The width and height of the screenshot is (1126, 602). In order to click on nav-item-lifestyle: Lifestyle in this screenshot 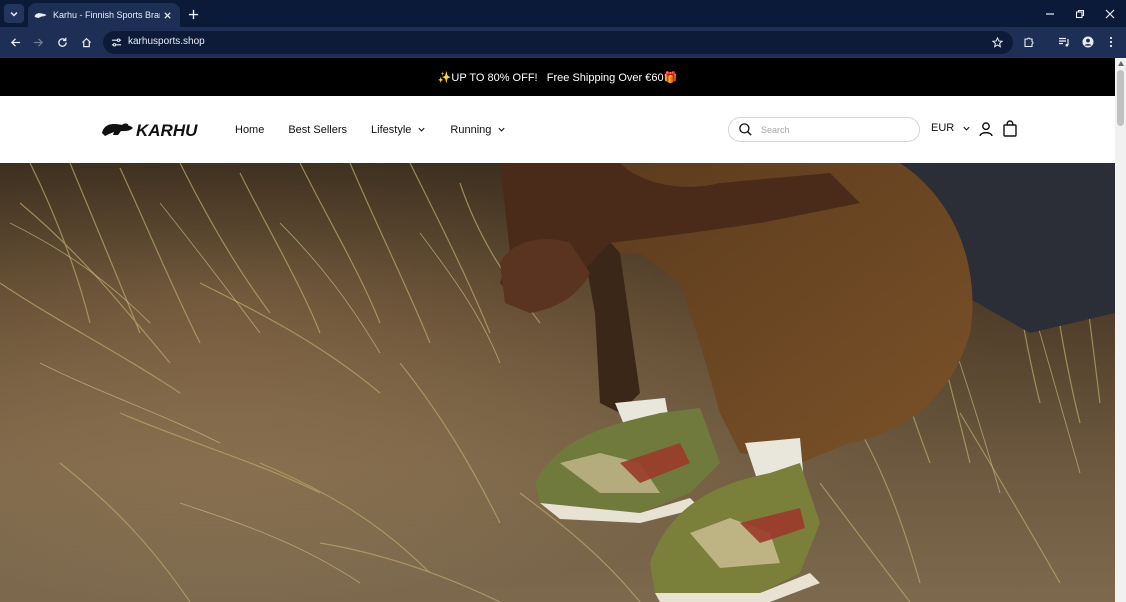, I will do `click(398, 130)`.